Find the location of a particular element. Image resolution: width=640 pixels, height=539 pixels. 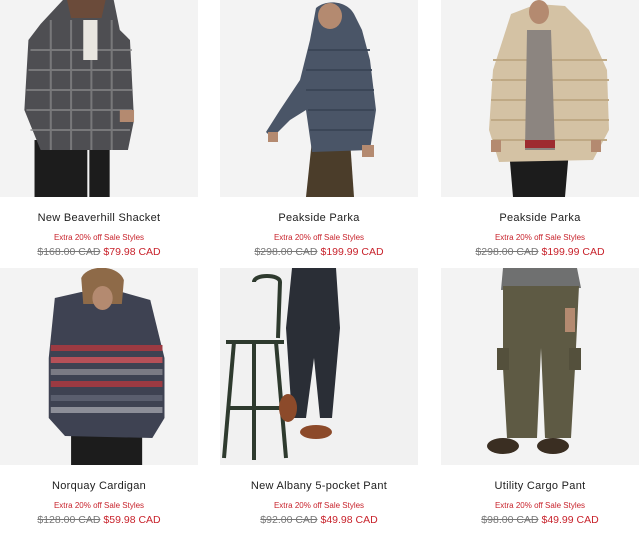

sale-price: $79.98 CAD is located at coordinates (132, 252).